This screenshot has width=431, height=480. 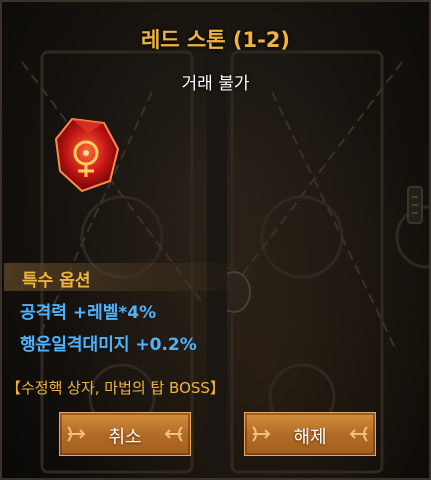 I want to click on special-options-header: 특수 옵션, so click(x=129, y=277).